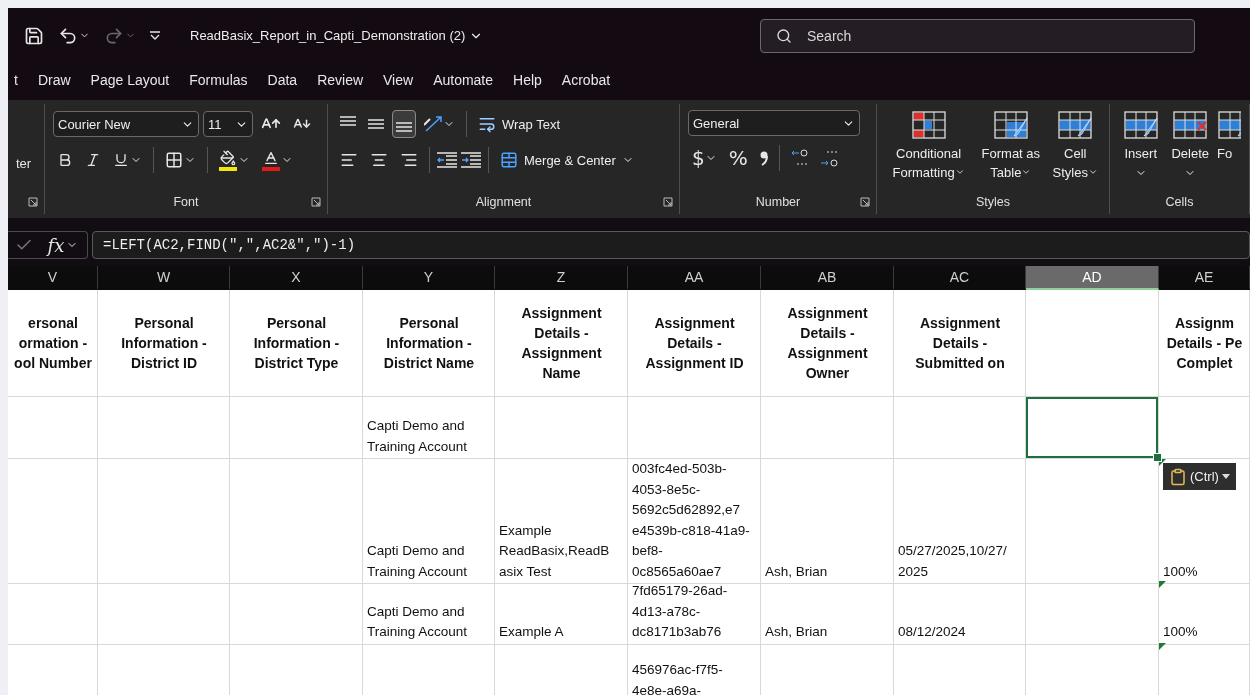 Image resolution: width=1250 pixels, height=695 pixels. What do you see at coordinates (282, 81) in the screenshot?
I see `menu-tab: Data` at bounding box center [282, 81].